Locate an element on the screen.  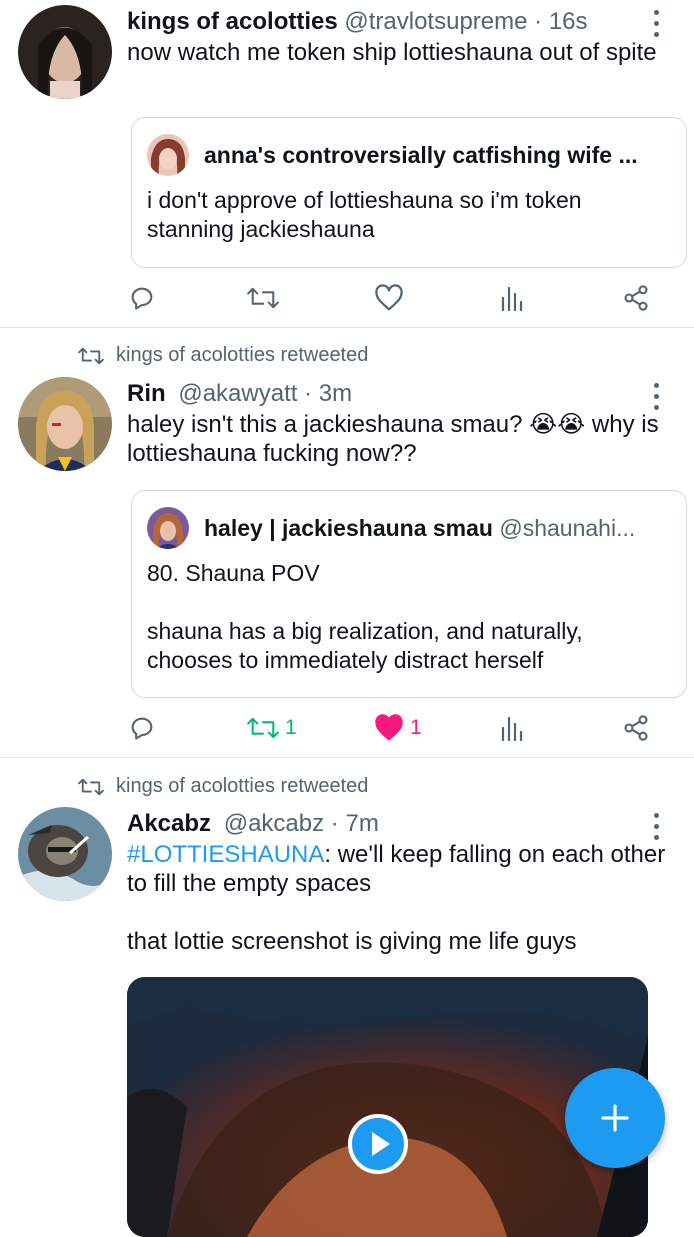
retweet-count: 1 is located at coordinates (291, 727).